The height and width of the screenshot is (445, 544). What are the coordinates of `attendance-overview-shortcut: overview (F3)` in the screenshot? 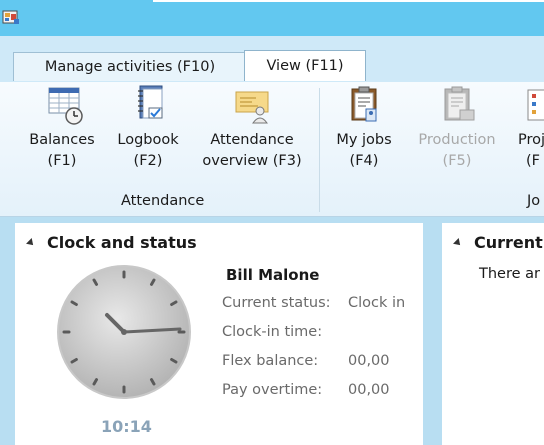 It's located at (252, 161).